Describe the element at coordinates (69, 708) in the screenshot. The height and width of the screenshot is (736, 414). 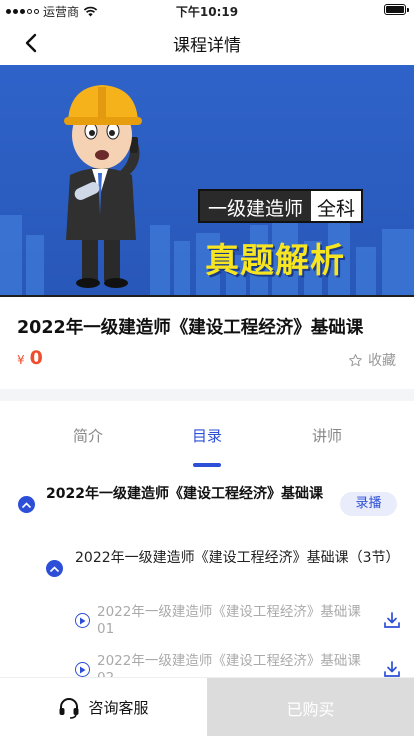
I see `headset-icon` at that location.